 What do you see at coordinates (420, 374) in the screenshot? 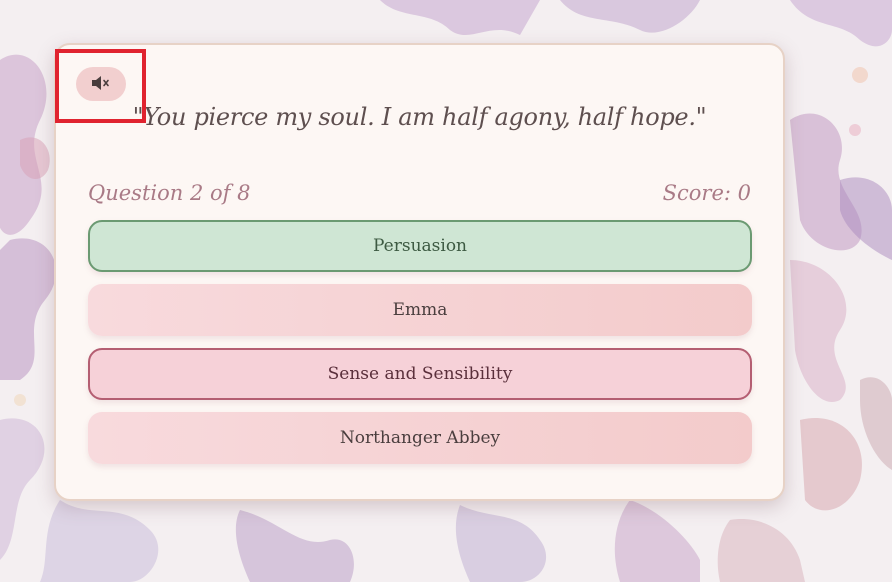
I see `answer-option-incorrect: Sense and Sensibility` at bounding box center [420, 374].